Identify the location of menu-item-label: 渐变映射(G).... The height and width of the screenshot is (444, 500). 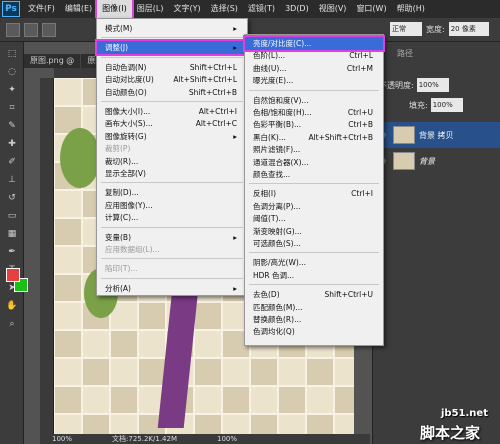
(277, 231).